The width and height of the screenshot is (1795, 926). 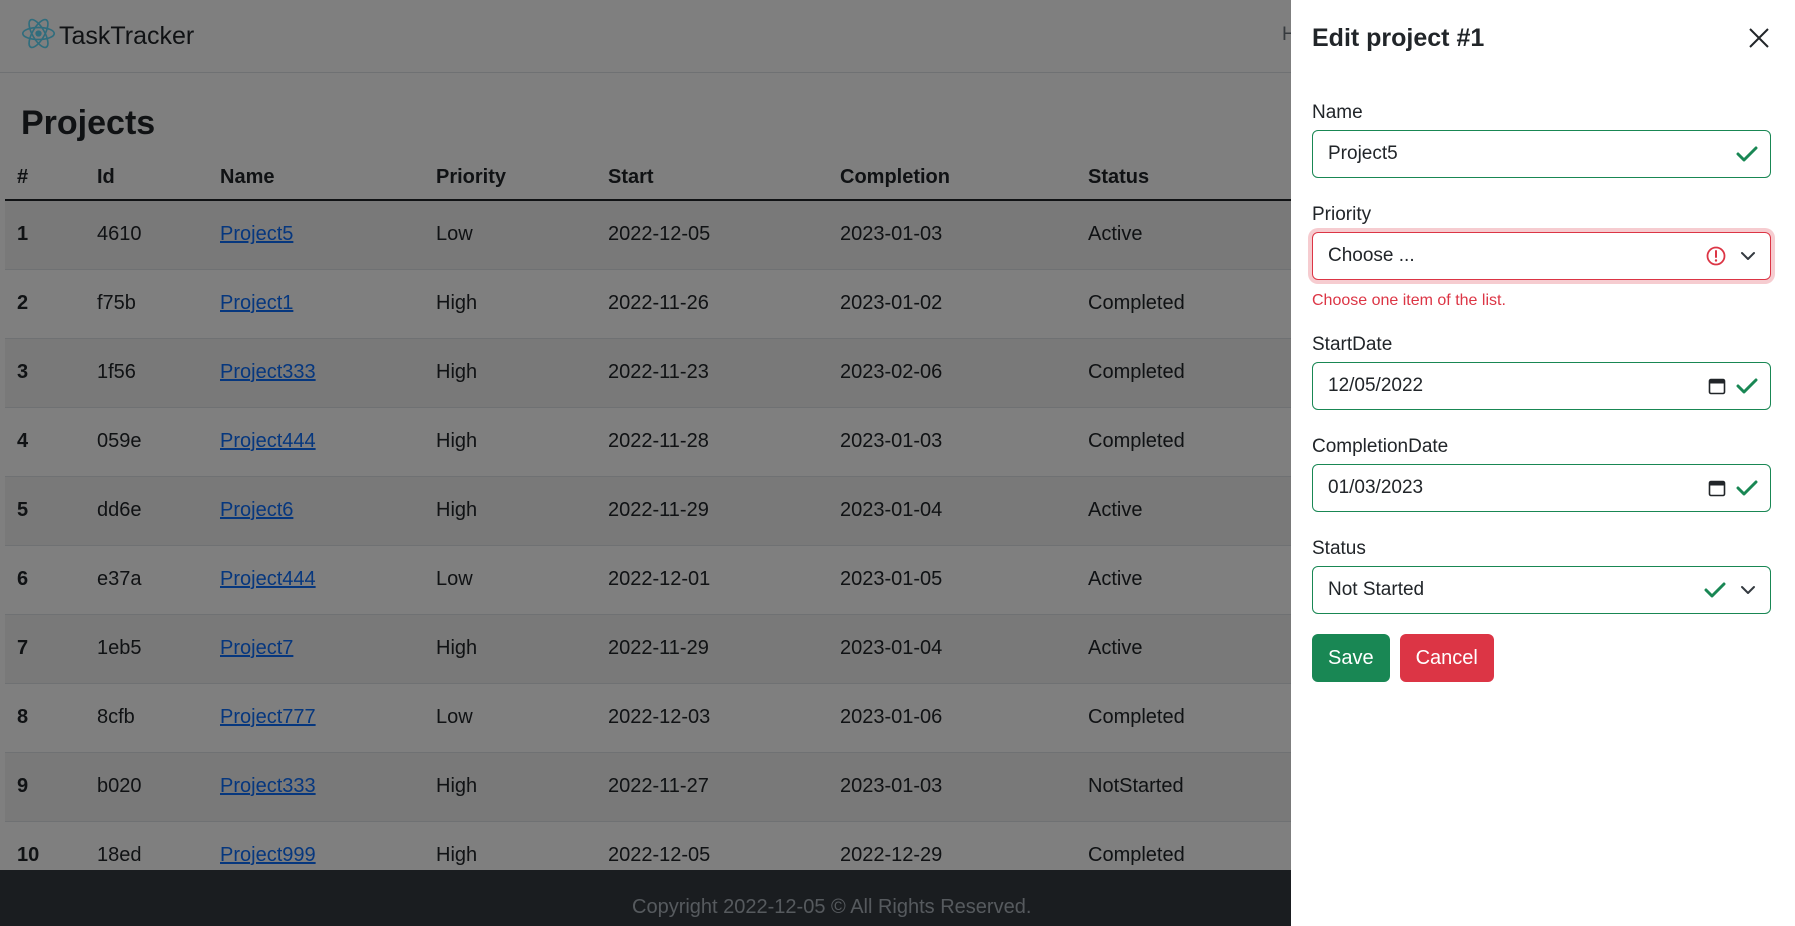 I want to click on completion-date-label: CompletionDate, so click(x=1380, y=446).